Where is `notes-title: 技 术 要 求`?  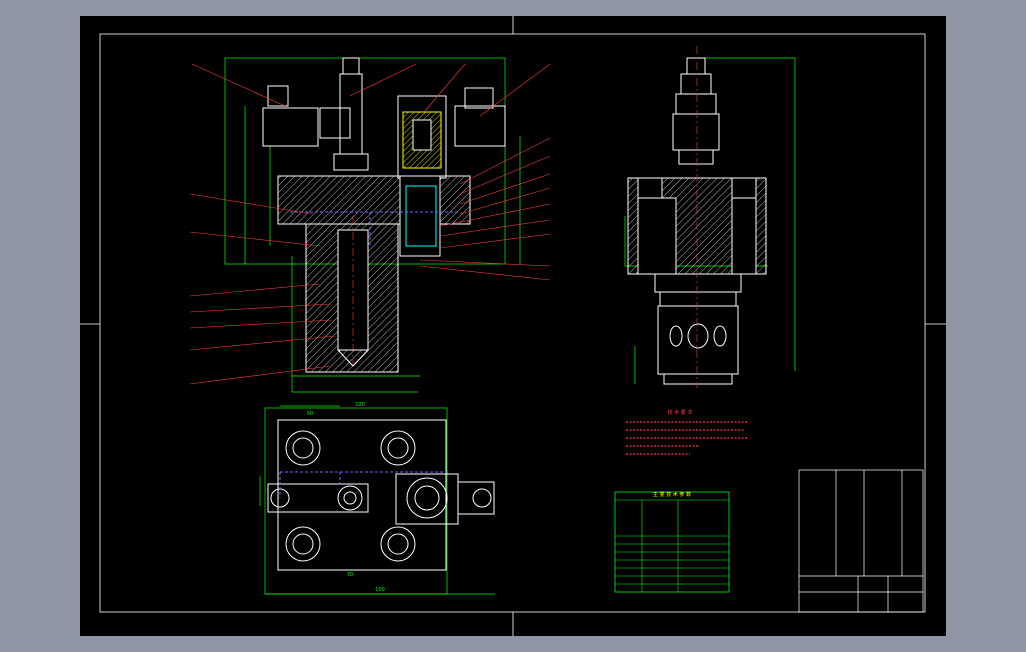
notes-title: 技 术 要 求 is located at coordinates (680, 412).